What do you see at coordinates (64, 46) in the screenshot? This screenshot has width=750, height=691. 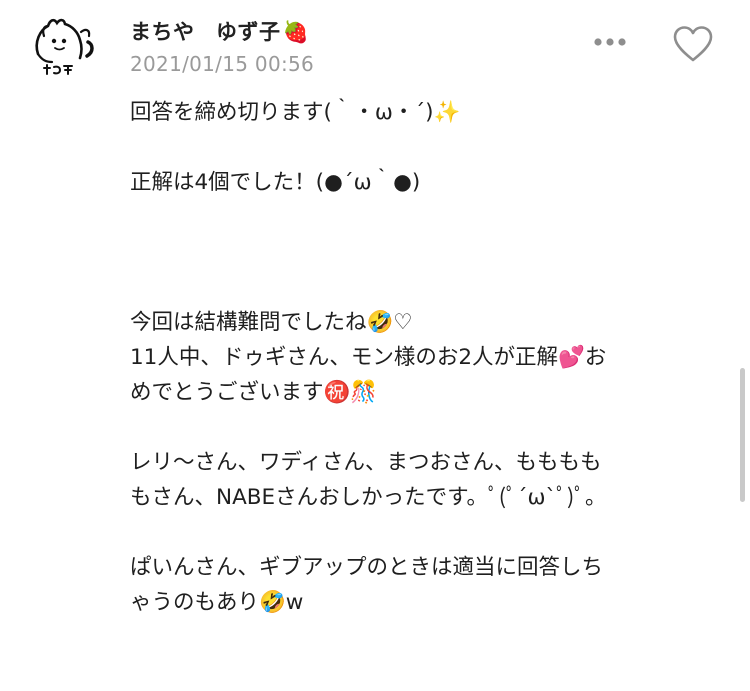 I see `avatar-illustration-icon` at bounding box center [64, 46].